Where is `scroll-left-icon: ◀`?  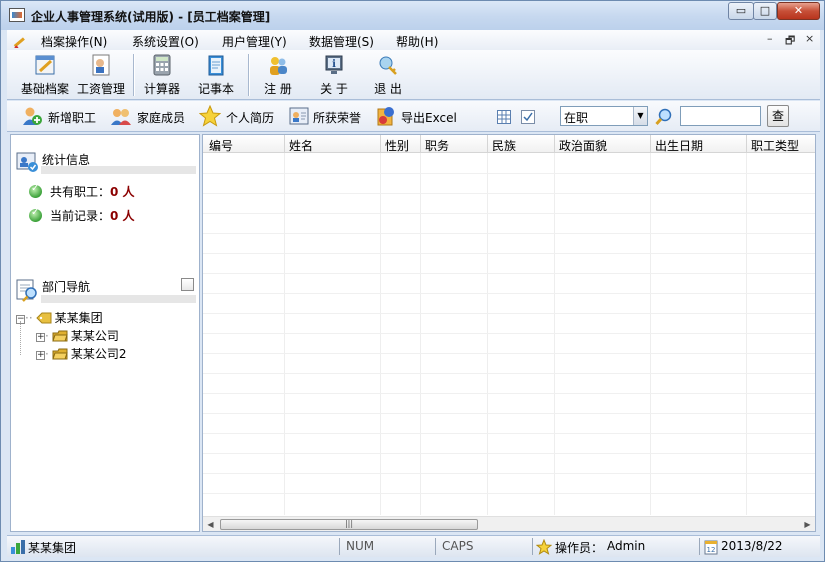 scroll-left-icon: ◀ is located at coordinates (210, 524).